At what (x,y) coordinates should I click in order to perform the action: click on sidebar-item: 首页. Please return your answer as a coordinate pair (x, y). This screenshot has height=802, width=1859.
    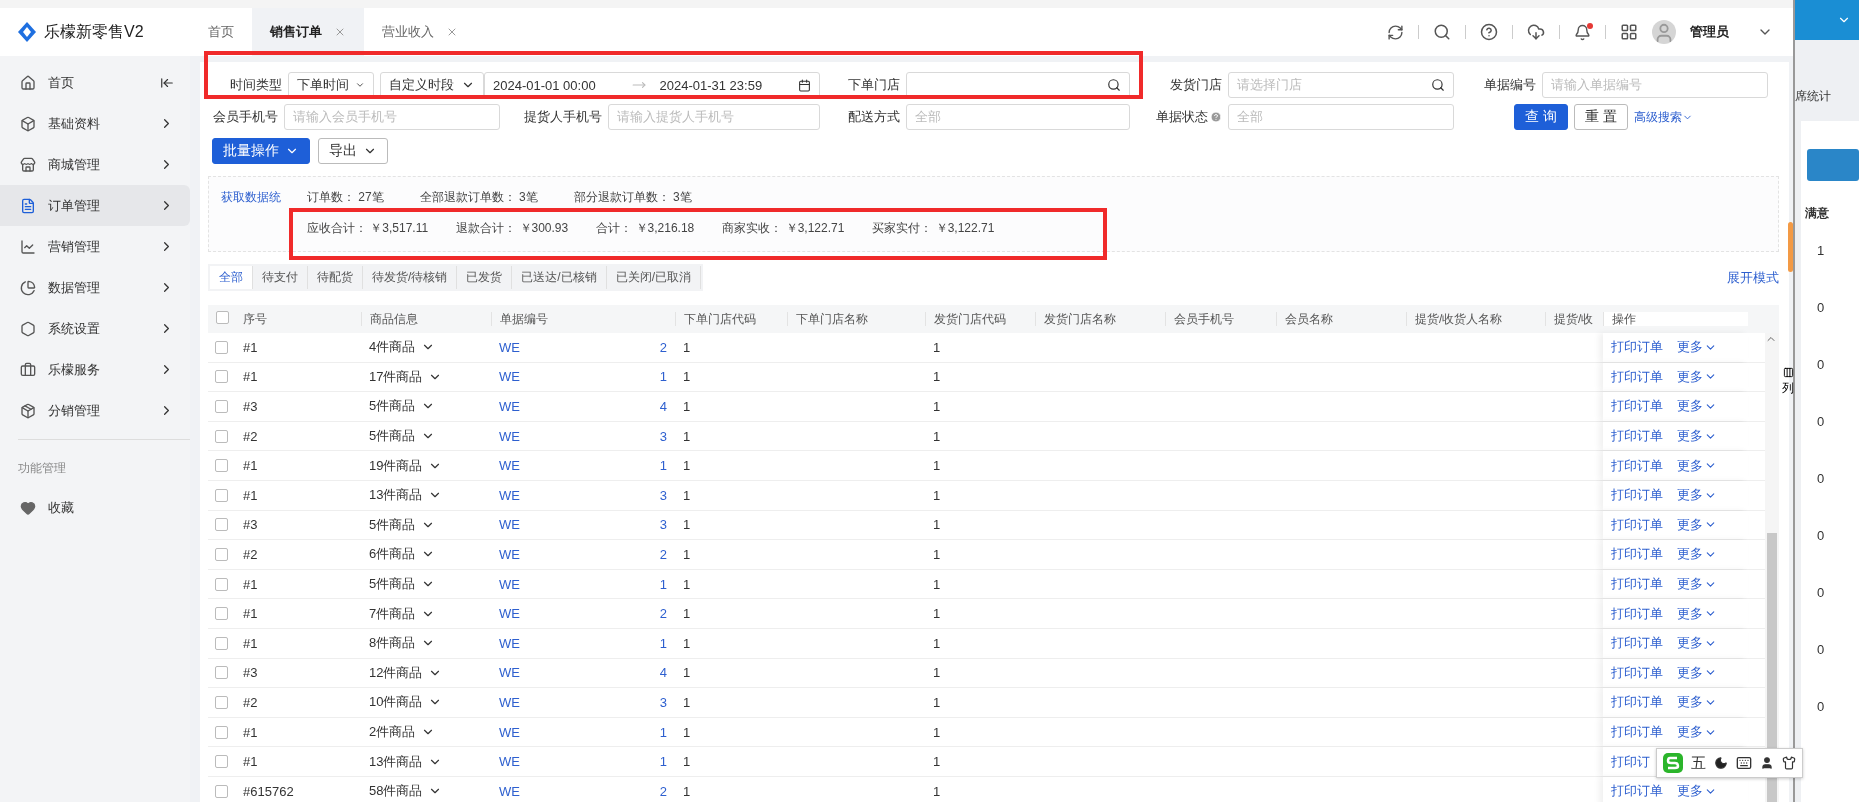
    Looking at the image, I should click on (95, 82).